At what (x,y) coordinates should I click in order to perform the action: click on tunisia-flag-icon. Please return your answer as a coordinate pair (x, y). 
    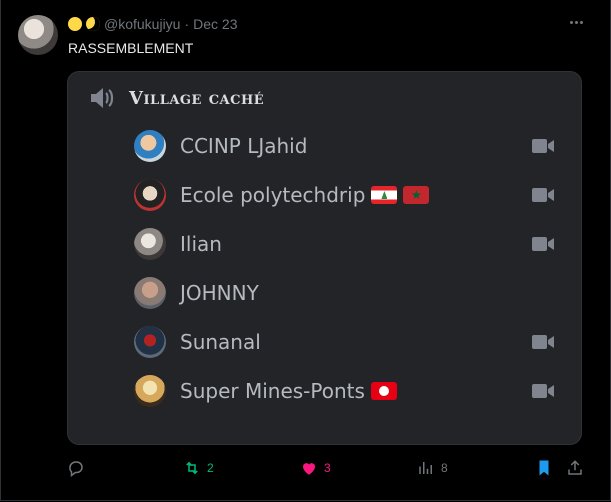
    Looking at the image, I should click on (383, 391).